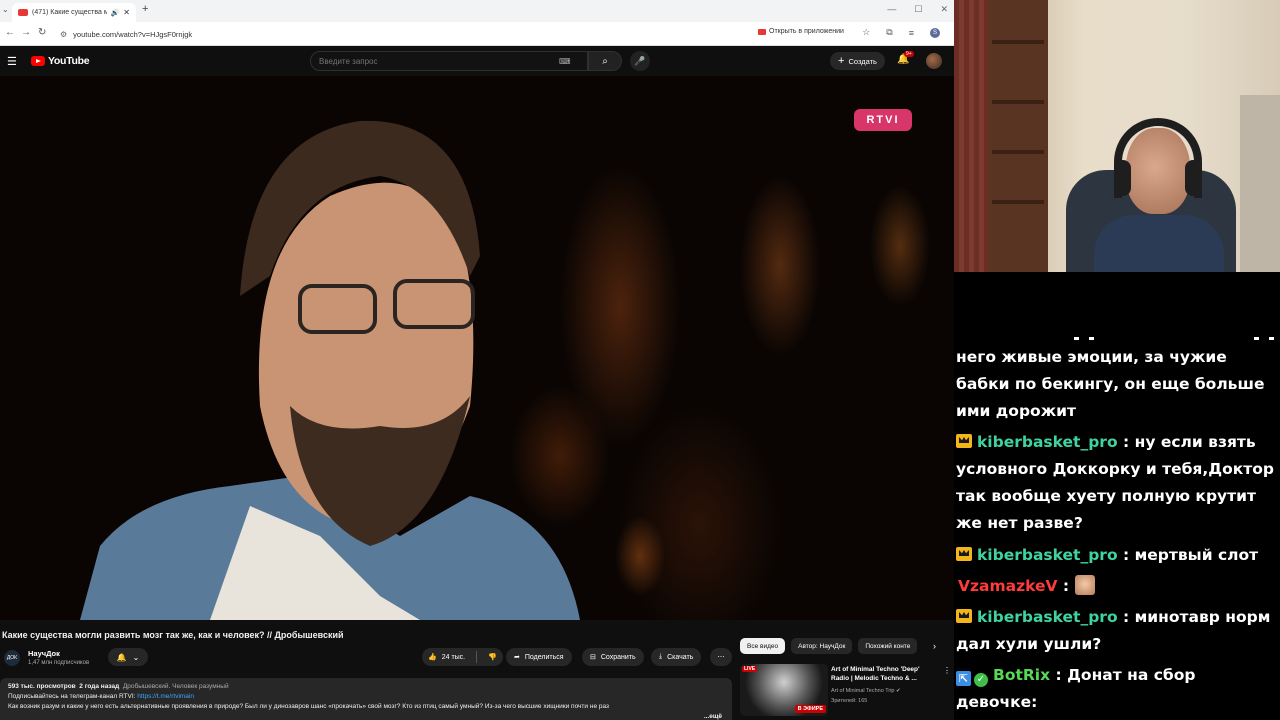 This screenshot has height=720, width=1280. I want to click on search-icon: ⌕, so click(605, 61).